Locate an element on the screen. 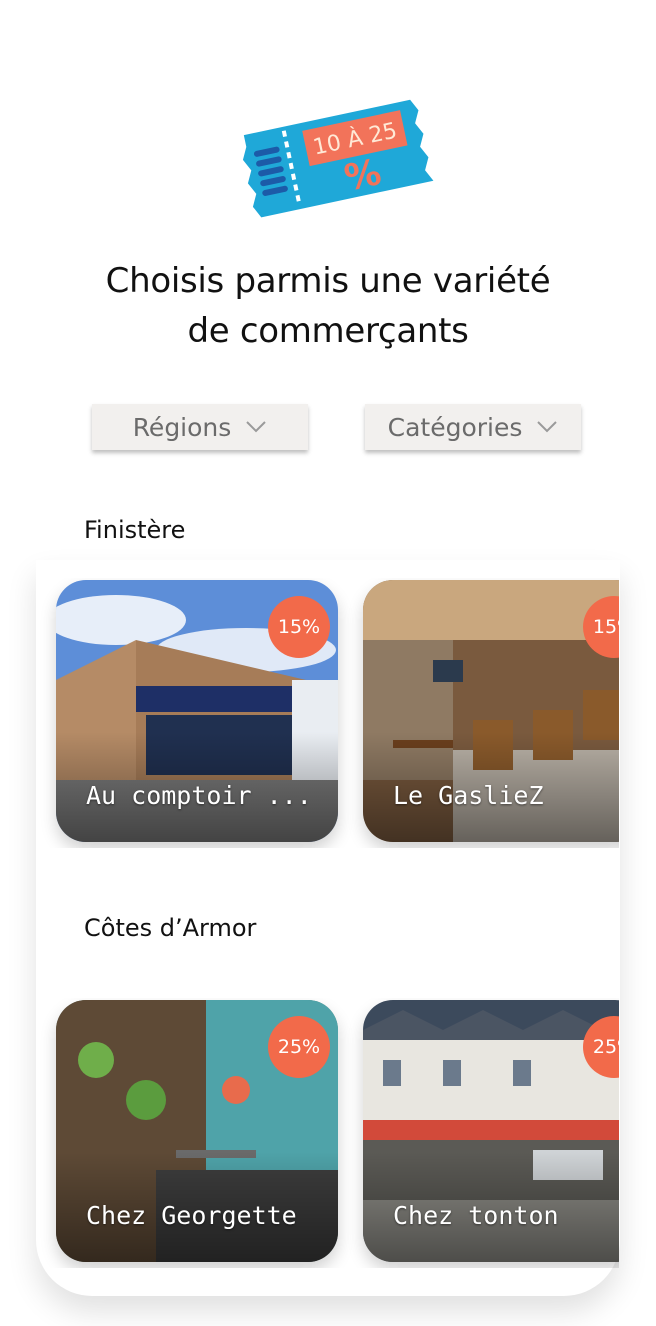 The height and width of the screenshot is (1326, 656). discount-badge: 25% is located at coordinates (299, 1047).